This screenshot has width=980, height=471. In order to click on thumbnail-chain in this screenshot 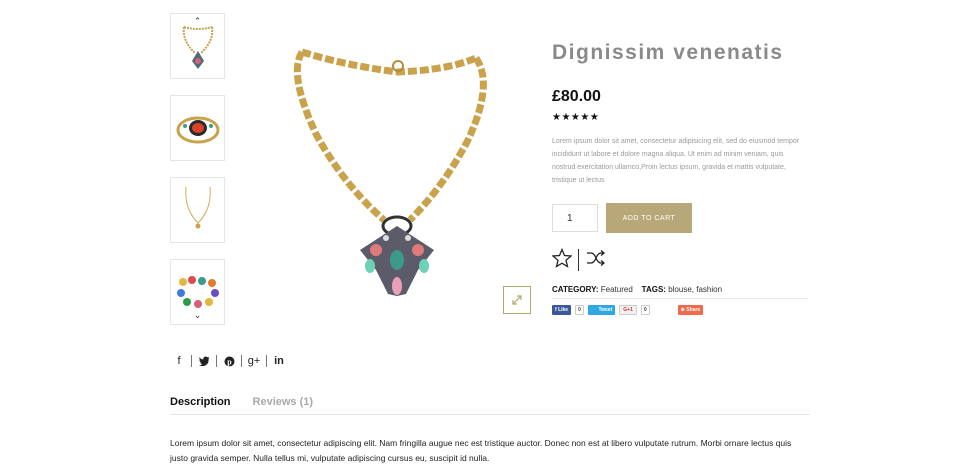, I will do `click(197, 210)`.